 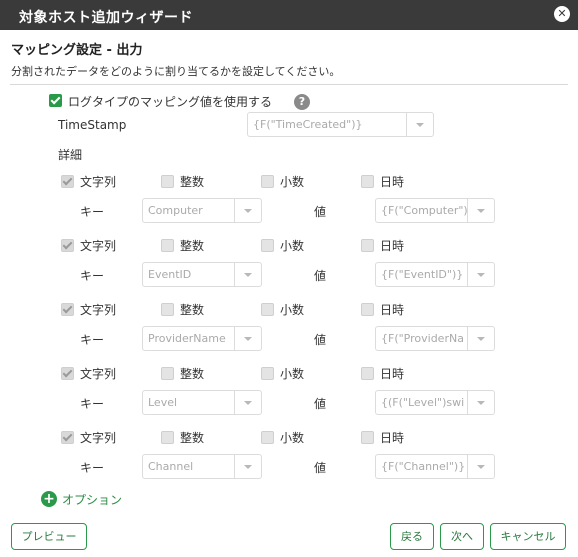 I want to click on value-select: {F("EventID")}, so click(x=435, y=274).